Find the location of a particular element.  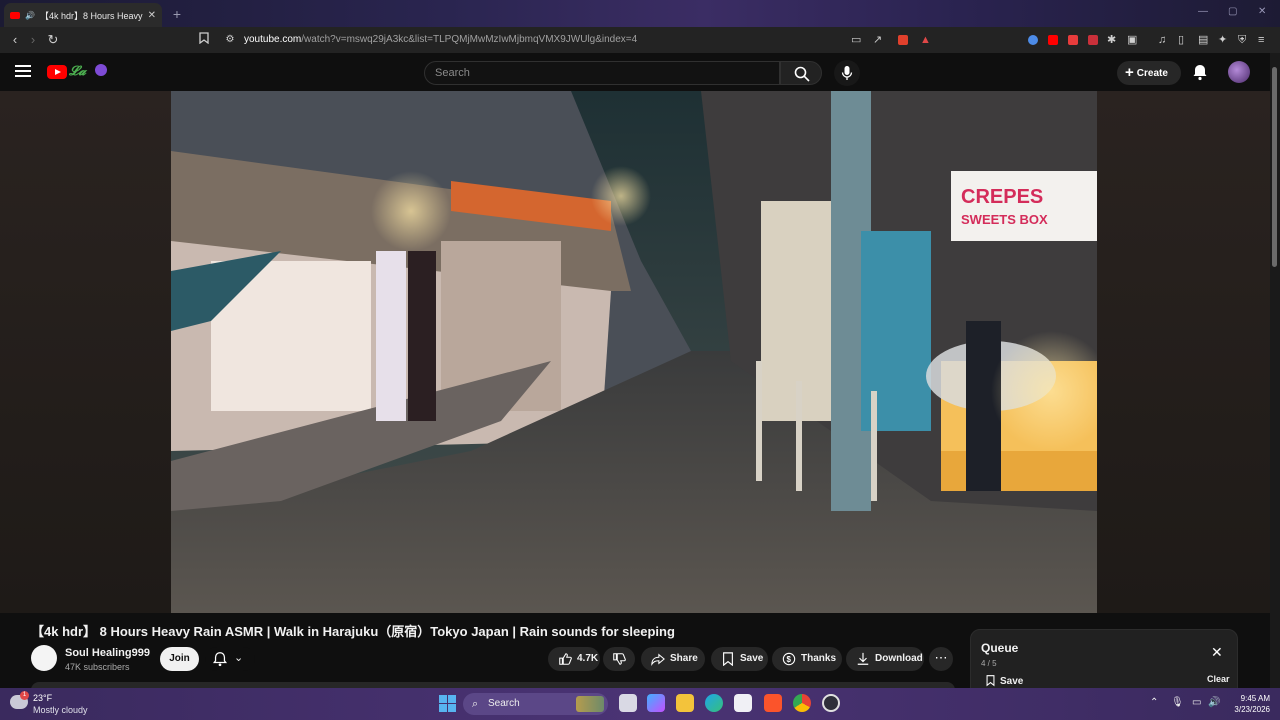

bell-icon is located at coordinates (1200, 73).